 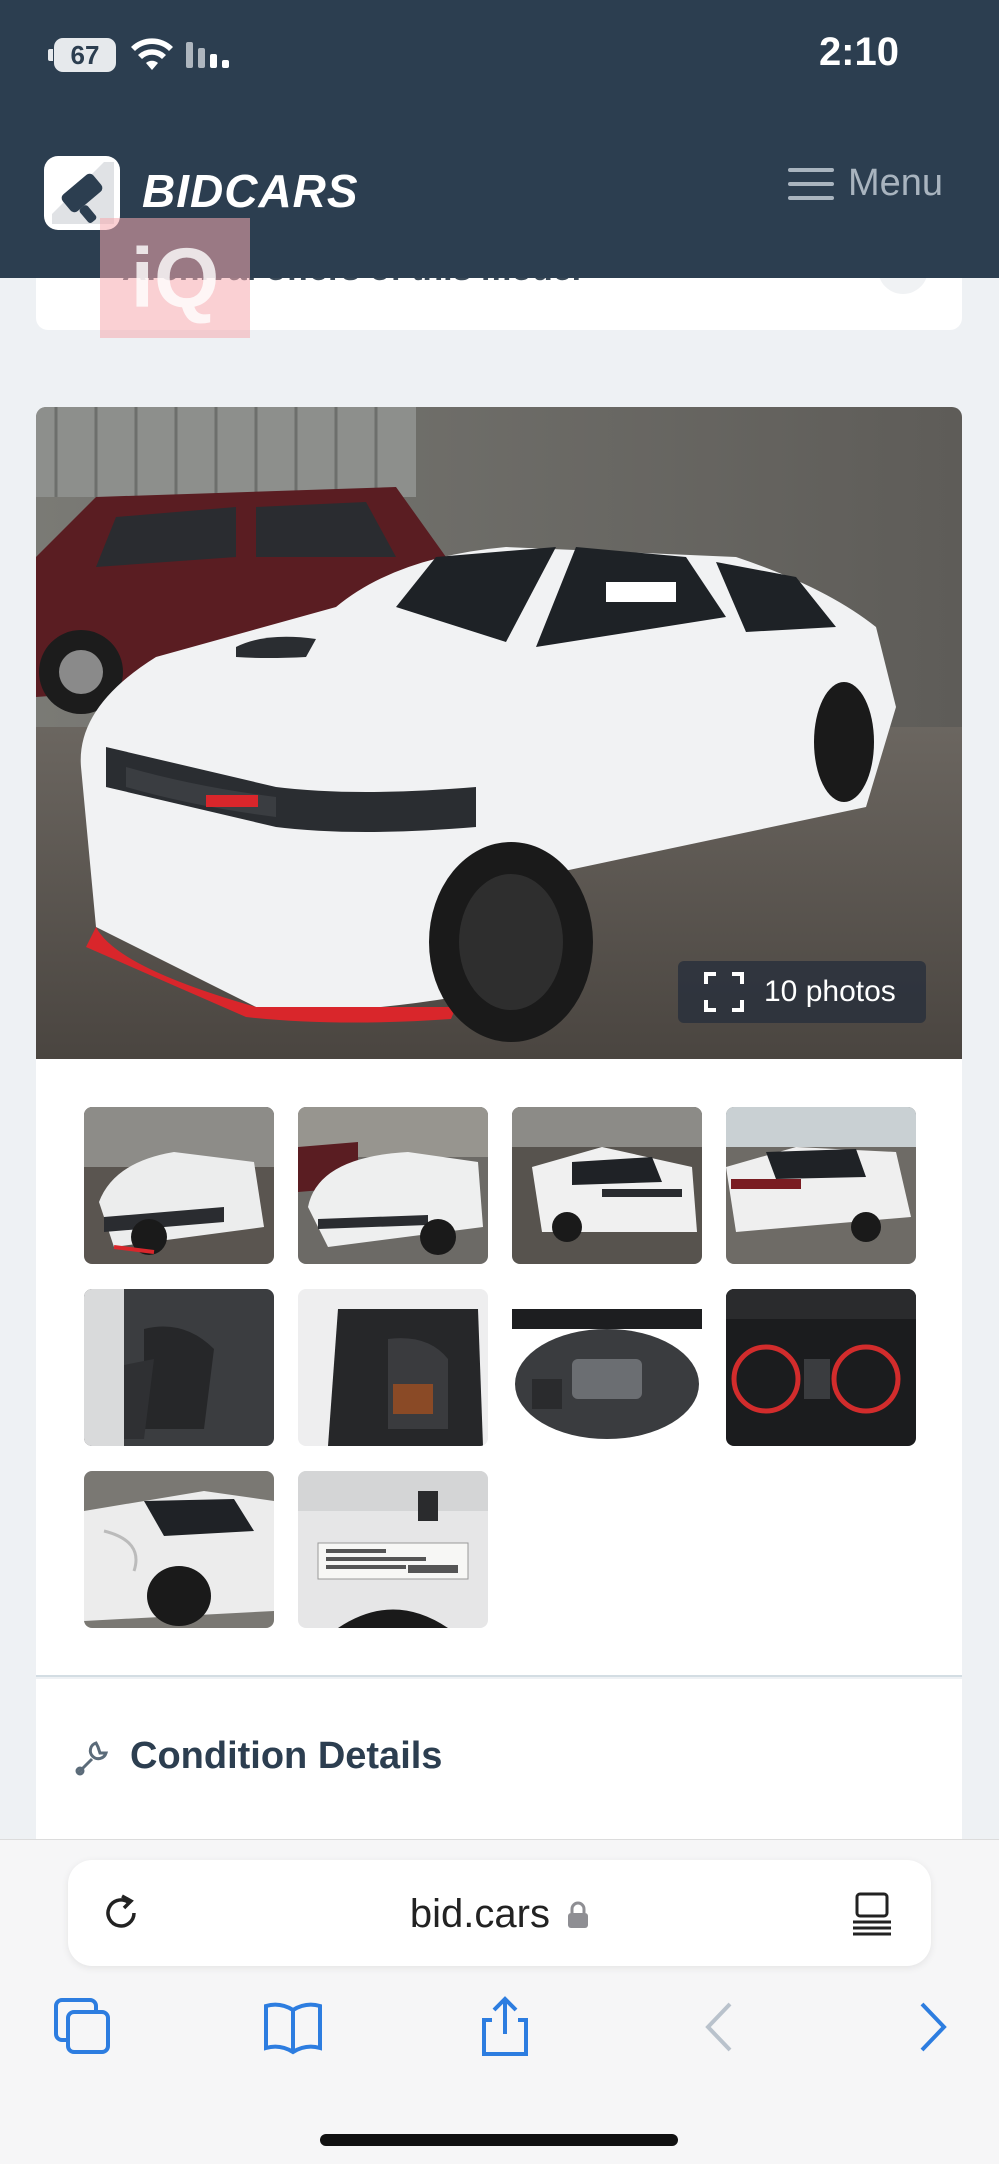 What do you see at coordinates (499, 55) in the screenshot?
I see `status-bar: 67 2:10` at bounding box center [499, 55].